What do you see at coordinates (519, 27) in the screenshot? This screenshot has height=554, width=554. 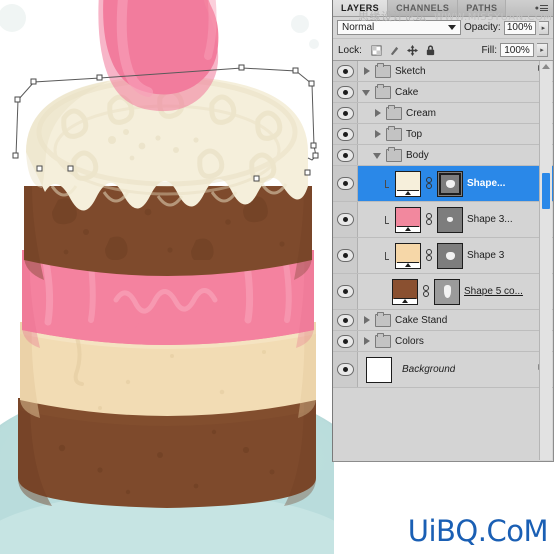 I see `opacity-input: 100%` at bounding box center [519, 27].